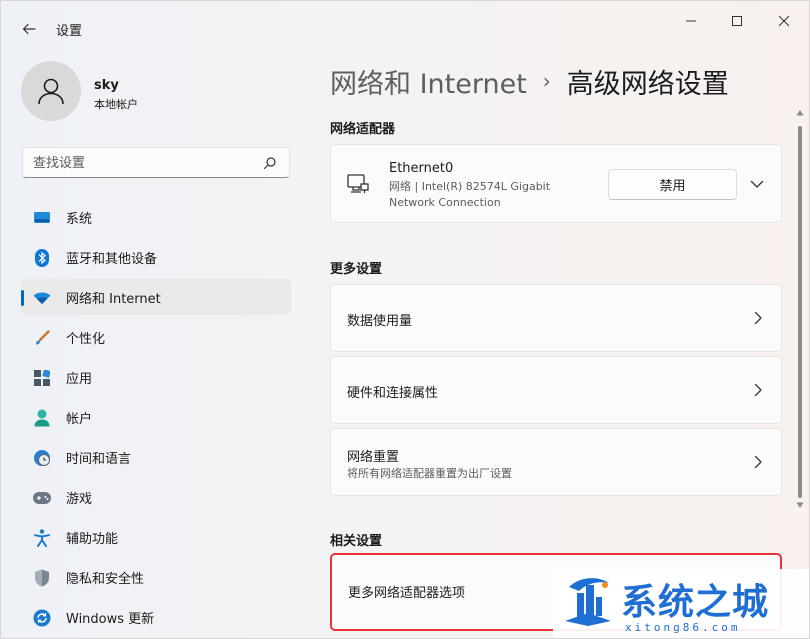 This screenshot has width=810, height=639. I want to click on sidebar-item-apps: 应用, so click(156, 377).